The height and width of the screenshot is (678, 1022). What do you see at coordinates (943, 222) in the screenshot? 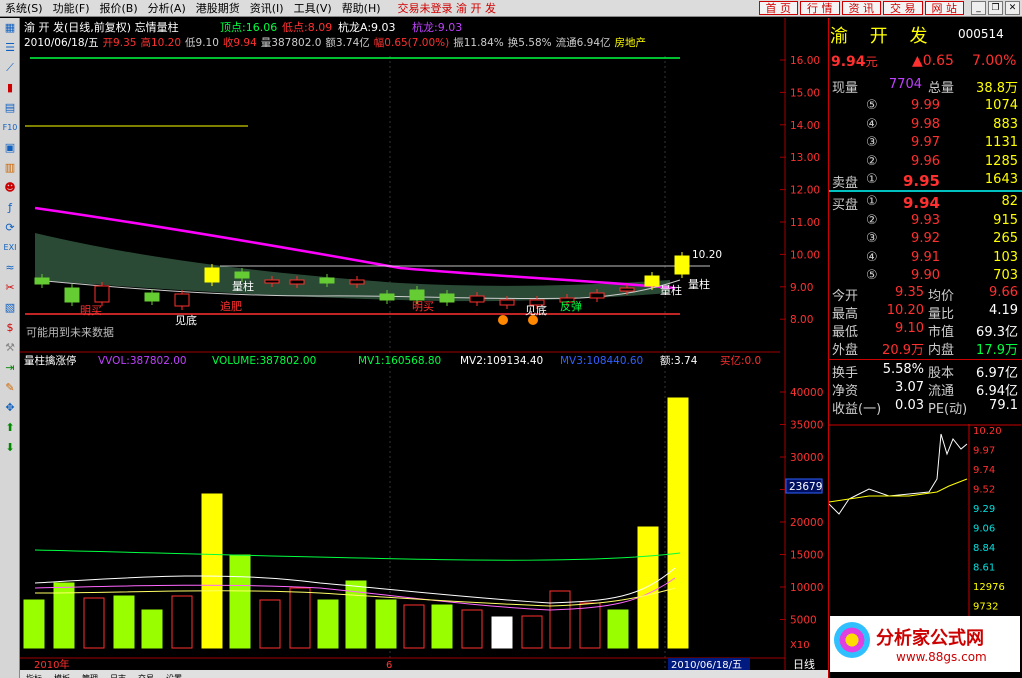
I see `order-book-row: ② 9.93 915` at bounding box center [943, 222].